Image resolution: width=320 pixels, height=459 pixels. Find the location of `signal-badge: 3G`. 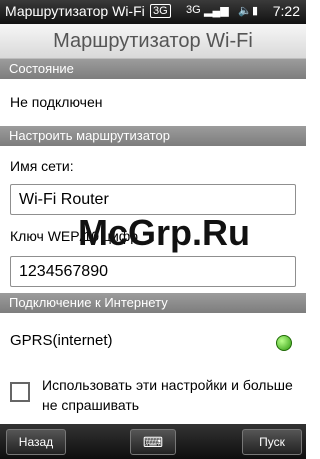

signal-badge: 3G is located at coordinates (160, 11).